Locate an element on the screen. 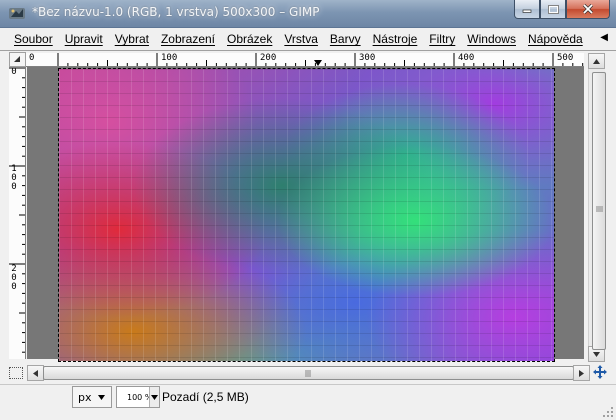 This screenshot has width=616, height=420. vertical-ruler-ticks is located at coordinates (17, 210).